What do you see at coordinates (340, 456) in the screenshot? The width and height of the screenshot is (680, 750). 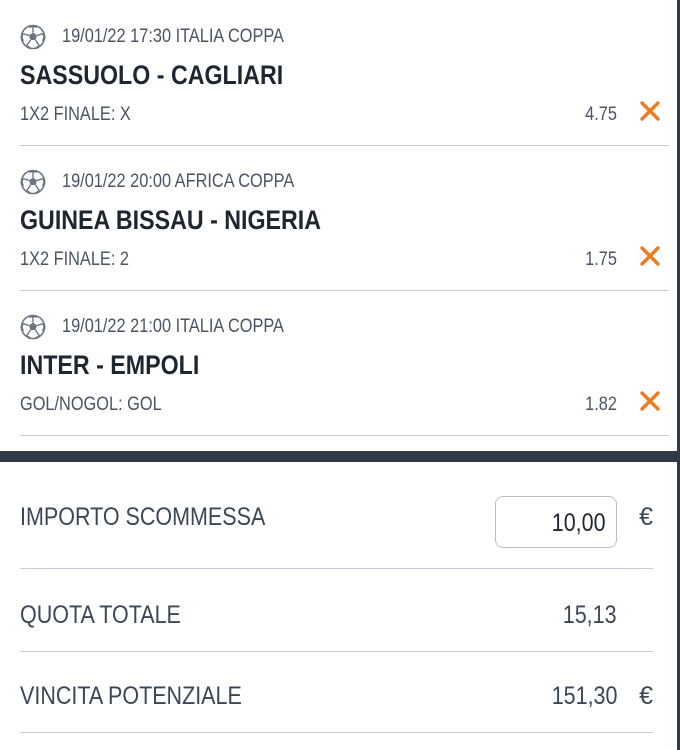 I see `section-separator` at bounding box center [340, 456].